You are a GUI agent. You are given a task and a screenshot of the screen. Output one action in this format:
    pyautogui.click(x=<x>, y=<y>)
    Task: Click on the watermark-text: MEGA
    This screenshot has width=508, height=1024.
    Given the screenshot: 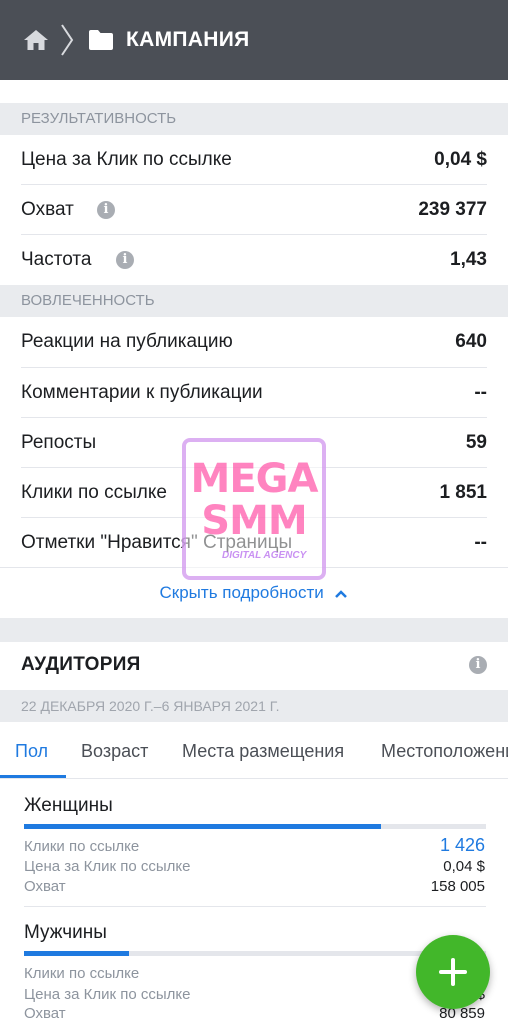 What is the action you would take?
    pyautogui.click(x=254, y=479)
    